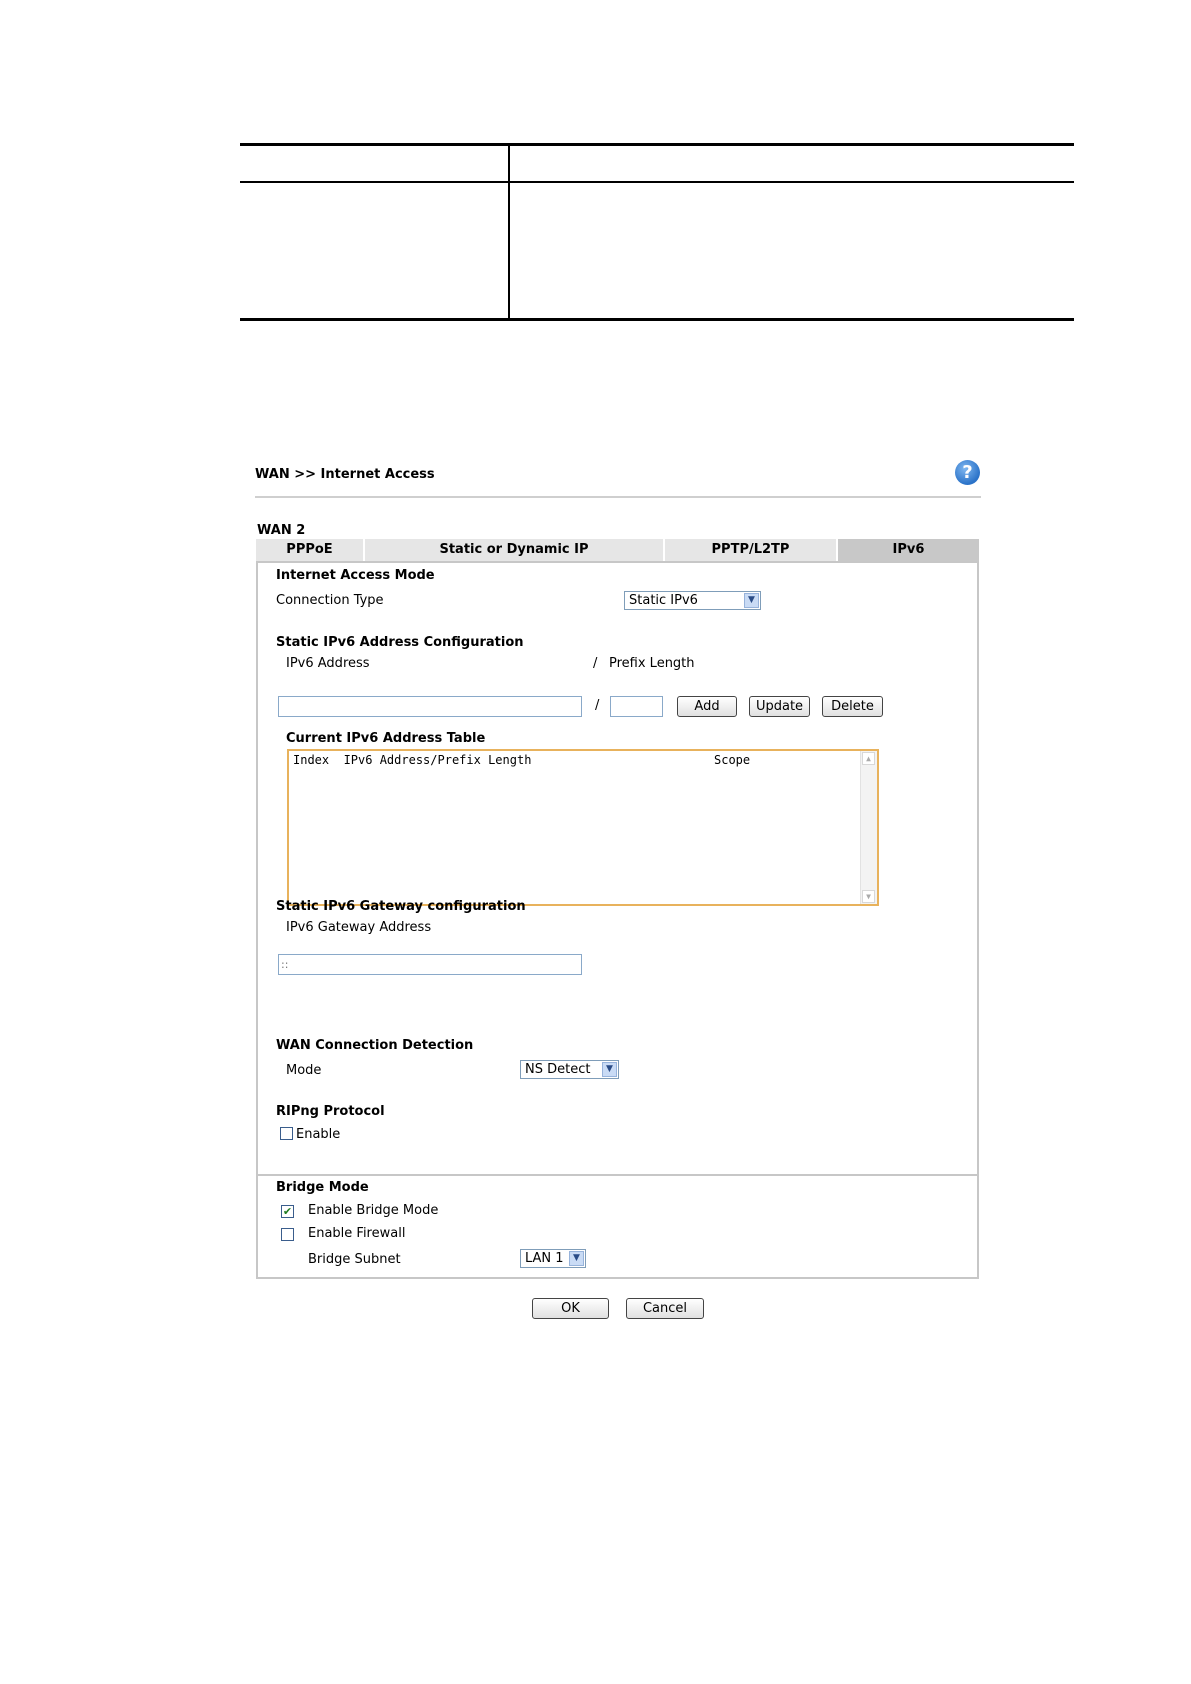 This screenshot has width=1191, height=1684. Describe the element at coordinates (515, 550) in the screenshot. I see `tab-static-or-dynamic-ip: Static or Dynamic IP` at that location.